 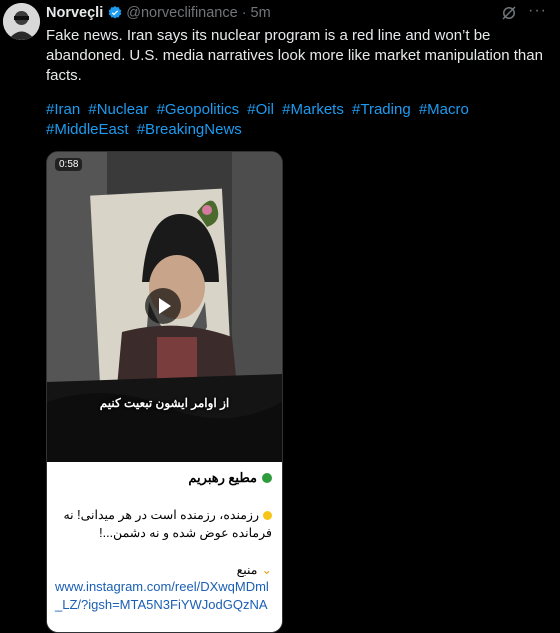 I want to click on verified-badge-icon, so click(x=115, y=13).